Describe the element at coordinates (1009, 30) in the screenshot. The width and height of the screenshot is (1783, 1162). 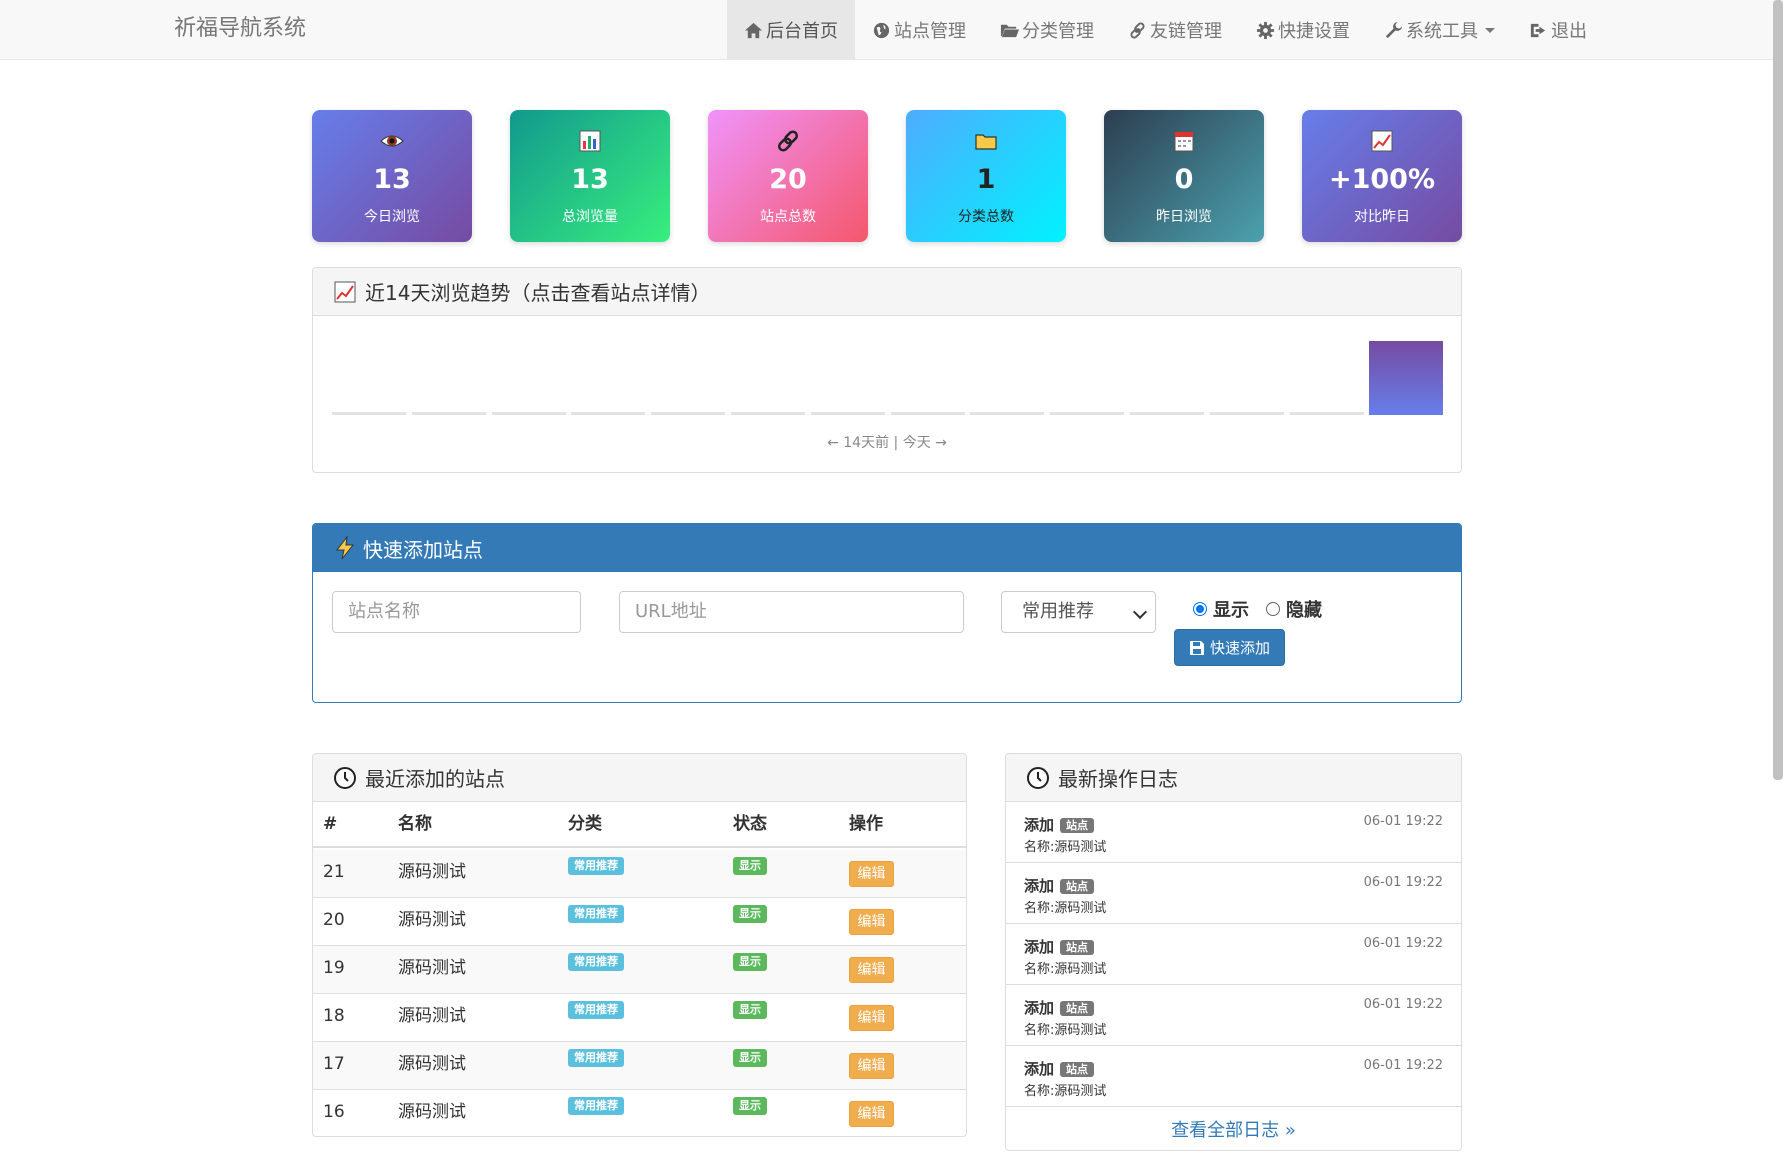
I see `folder-open-icon` at that location.